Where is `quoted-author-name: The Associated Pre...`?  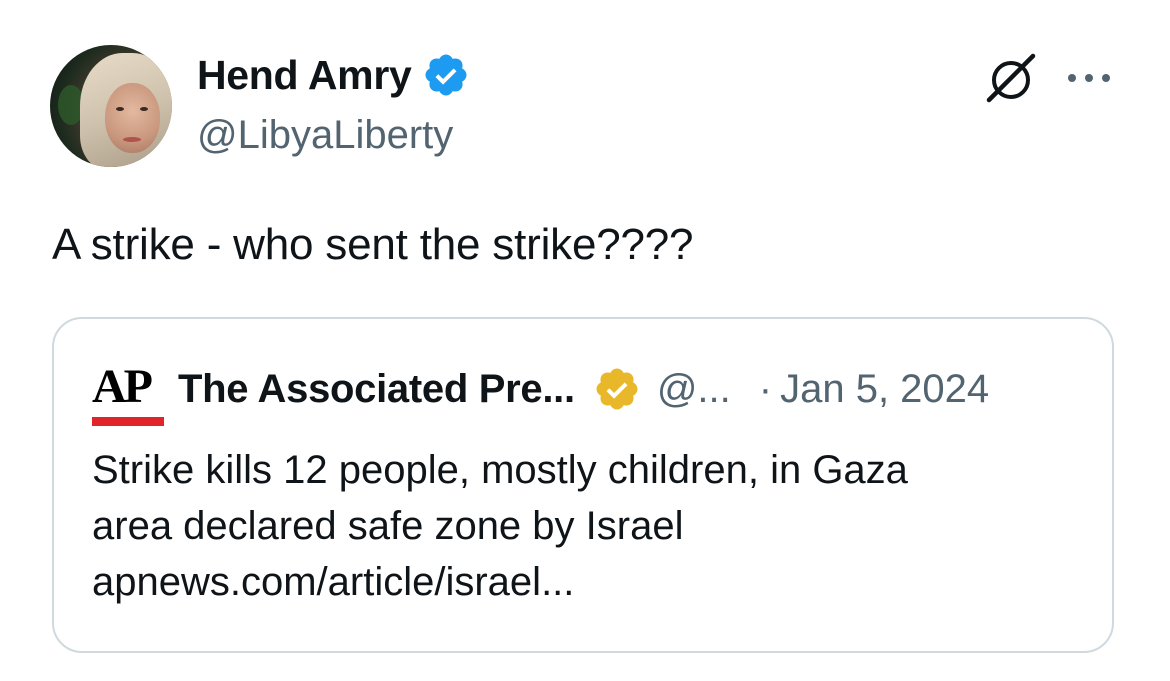
quoted-author-name: The Associated Pre... is located at coordinates (376, 389).